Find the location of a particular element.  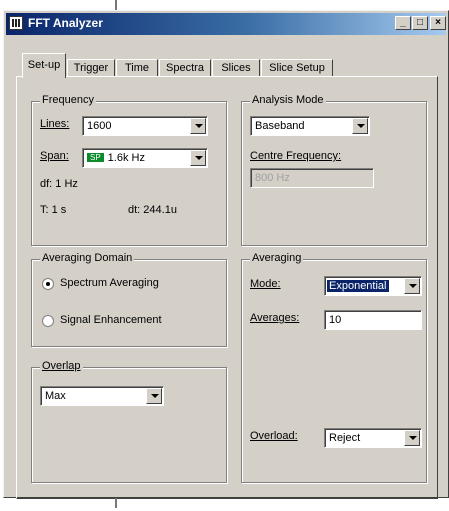

maximize-button: □ is located at coordinates (420, 23).